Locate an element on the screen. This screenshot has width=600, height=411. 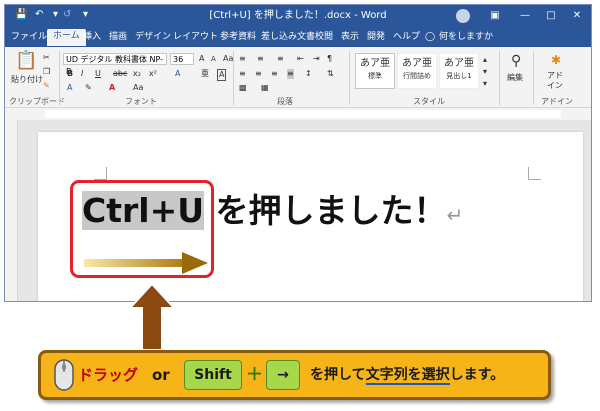
bullets-icon: ≡ is located at coordinates (242, 59).